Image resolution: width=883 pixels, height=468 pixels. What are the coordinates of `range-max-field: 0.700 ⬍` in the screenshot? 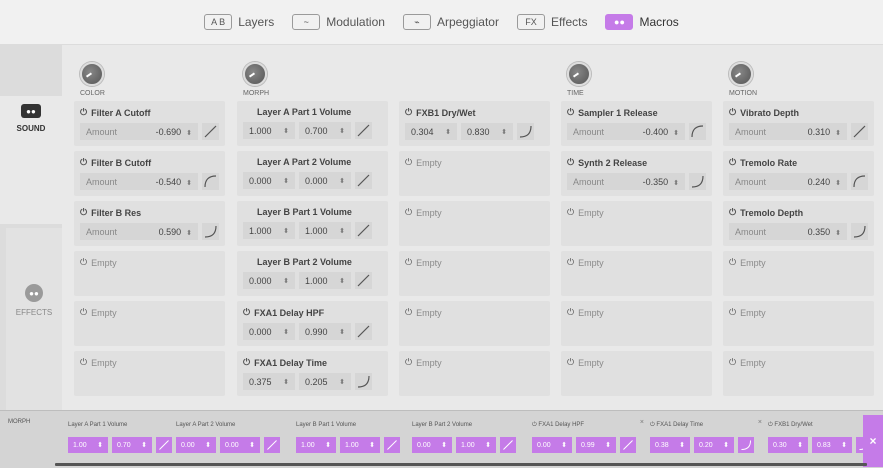 It's located at (325, 130).